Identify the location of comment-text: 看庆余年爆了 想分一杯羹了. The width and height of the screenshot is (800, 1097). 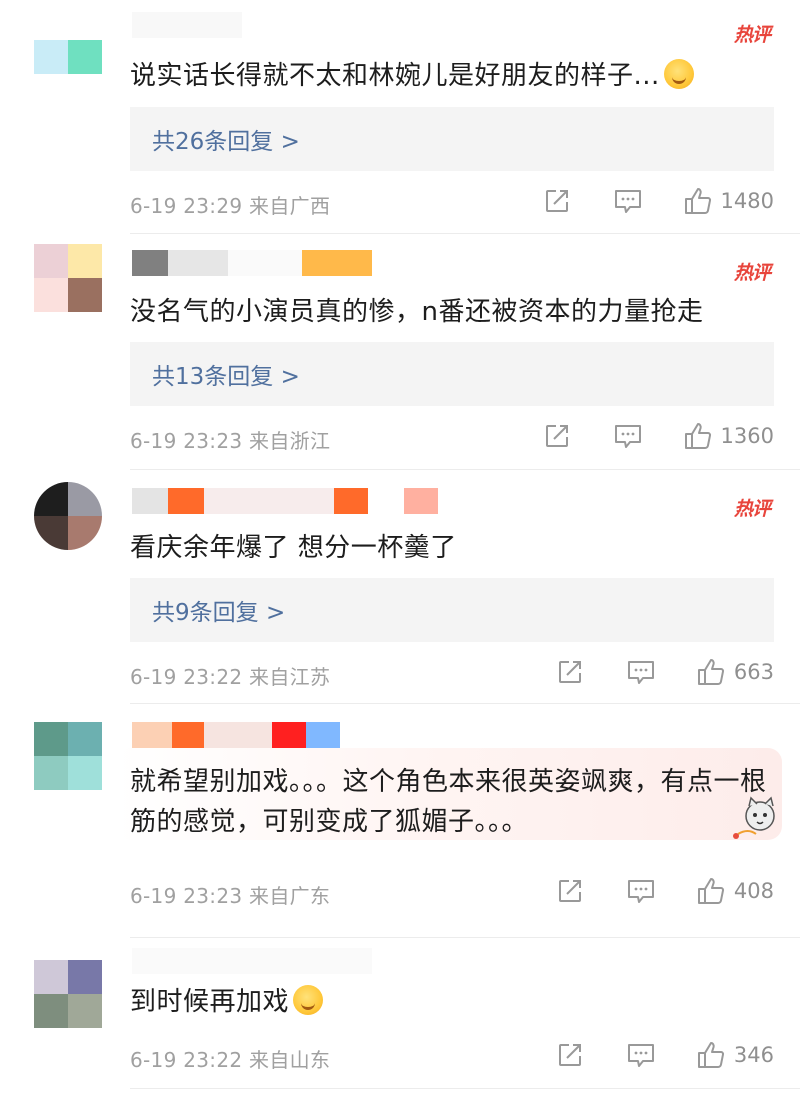
(293, 548).